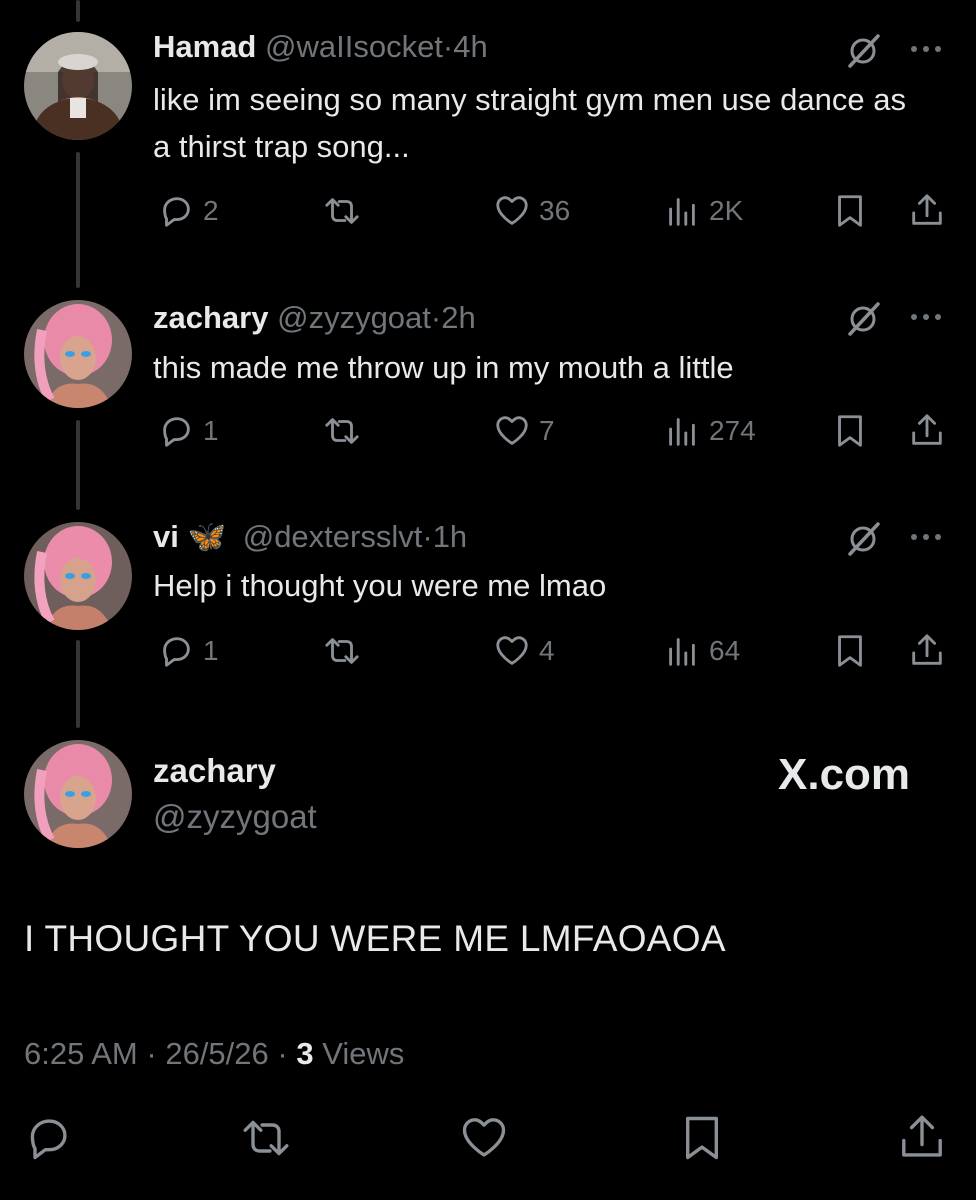 This screenshot has width=976, height=1200. What do you see at coordinates (701, 651) in the screenshot?
I see `views-button: 64` at bounding box center [701, 651].